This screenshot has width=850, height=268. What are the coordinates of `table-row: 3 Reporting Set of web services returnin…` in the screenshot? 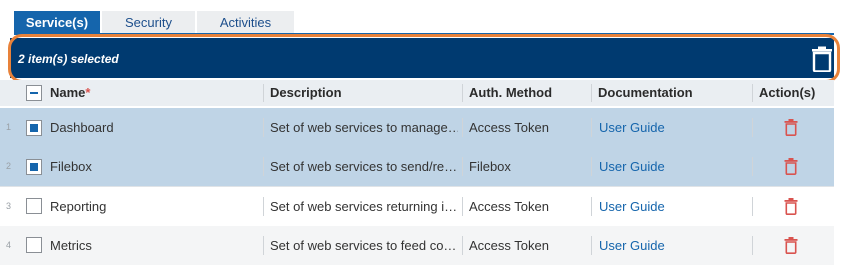 It's located at (417, 206).